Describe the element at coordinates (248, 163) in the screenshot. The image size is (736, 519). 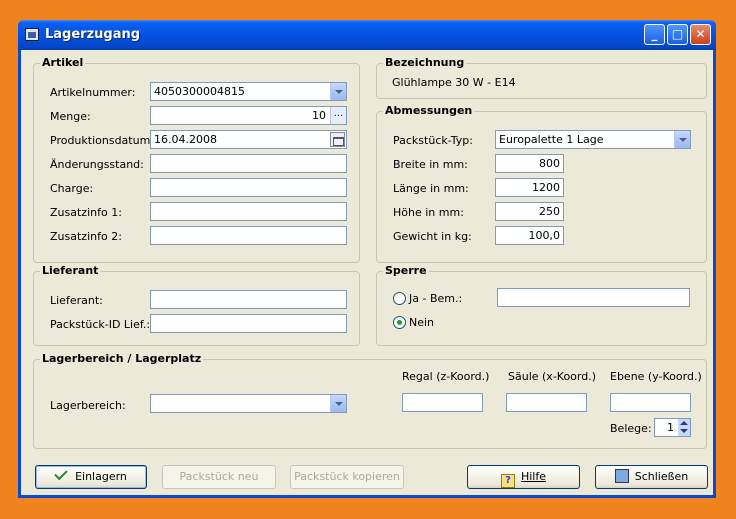
I see `aenderungsstand-input` at that location.